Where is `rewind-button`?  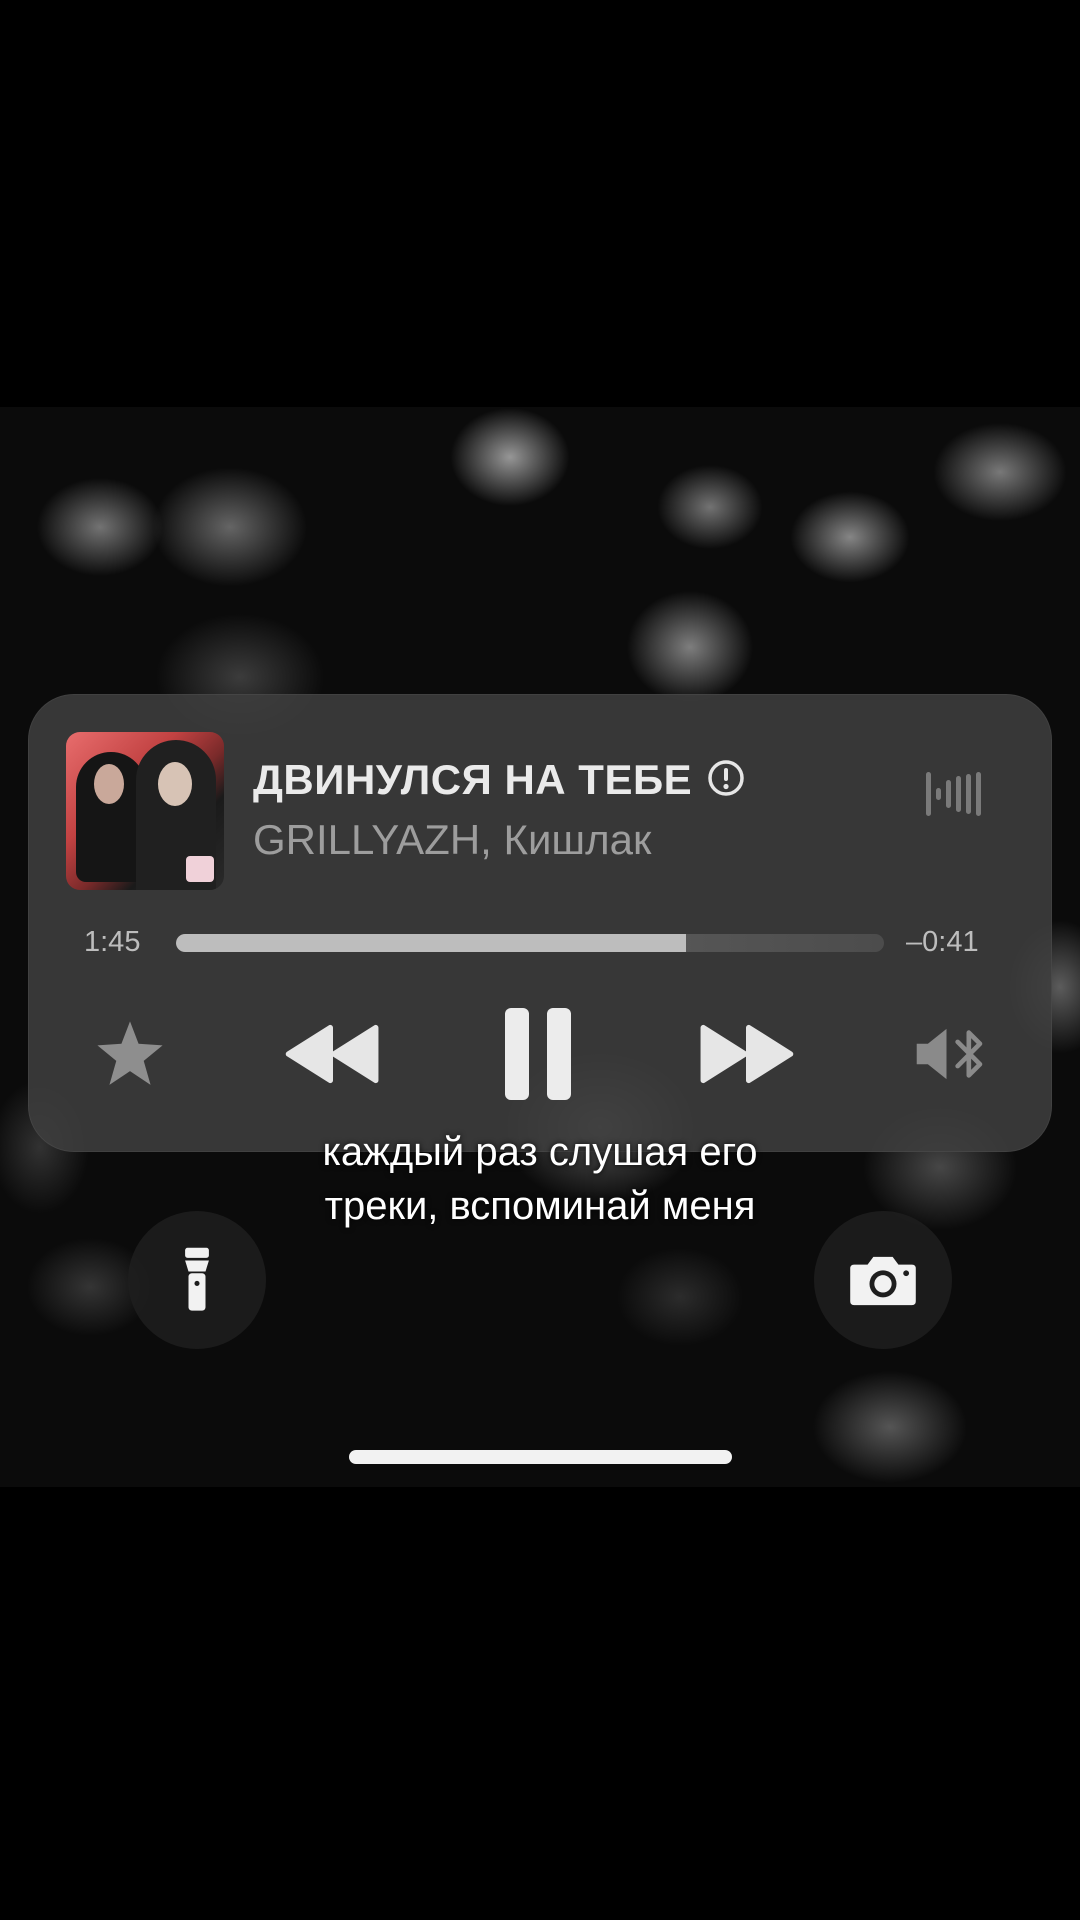 rewind-button is located at coordinates (333, 1054).